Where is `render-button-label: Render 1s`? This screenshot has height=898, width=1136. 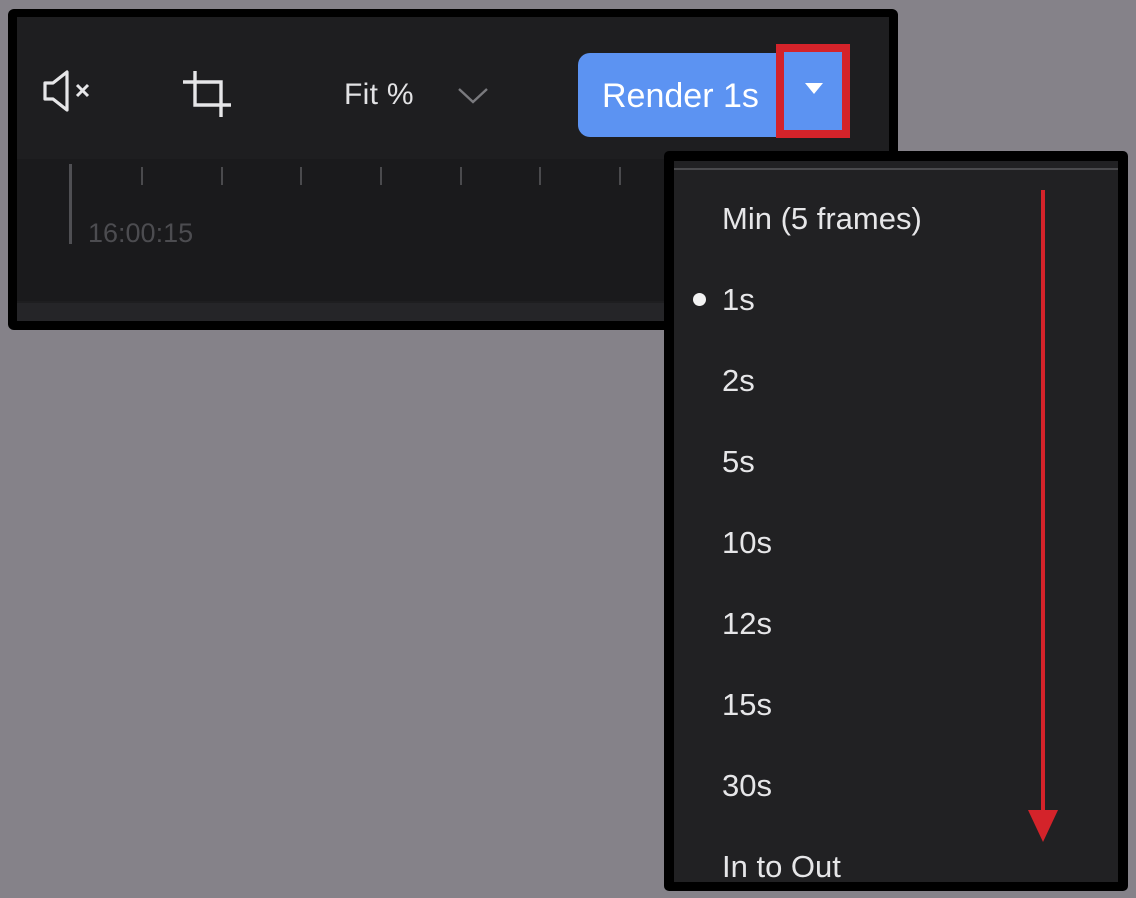 render-button-label: Render 1s is located at coordinates (680, 96).